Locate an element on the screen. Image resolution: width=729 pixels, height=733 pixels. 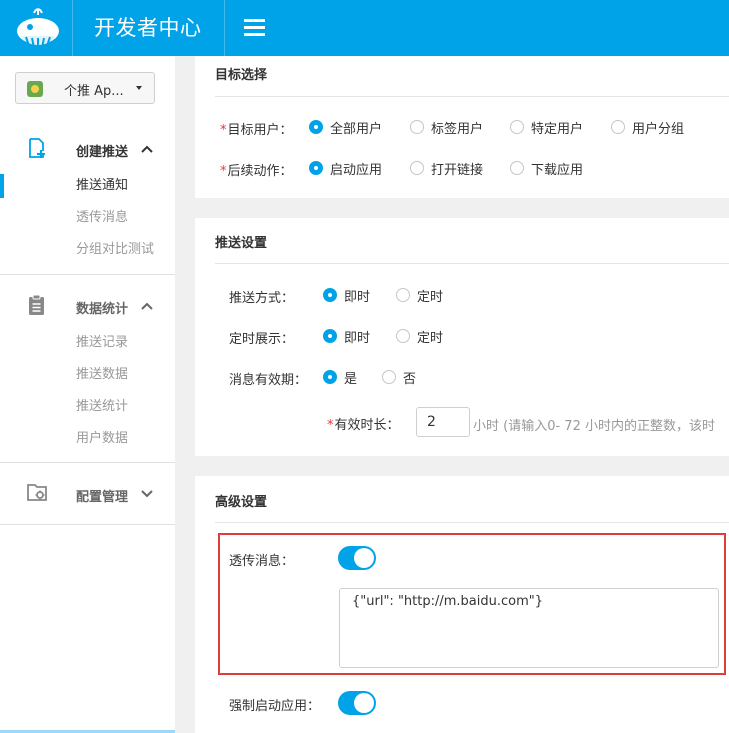
radio-label-display-immediate: 即时 is located at coordinates (357, 336).